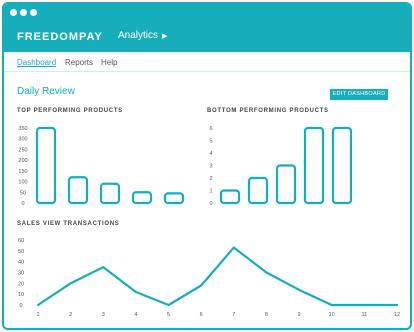 The width and height of the screenshot is (414, 332). Describe the element at coordinates (168, 315) in the screenshot. I see `x-tick-label: 5` at that location.